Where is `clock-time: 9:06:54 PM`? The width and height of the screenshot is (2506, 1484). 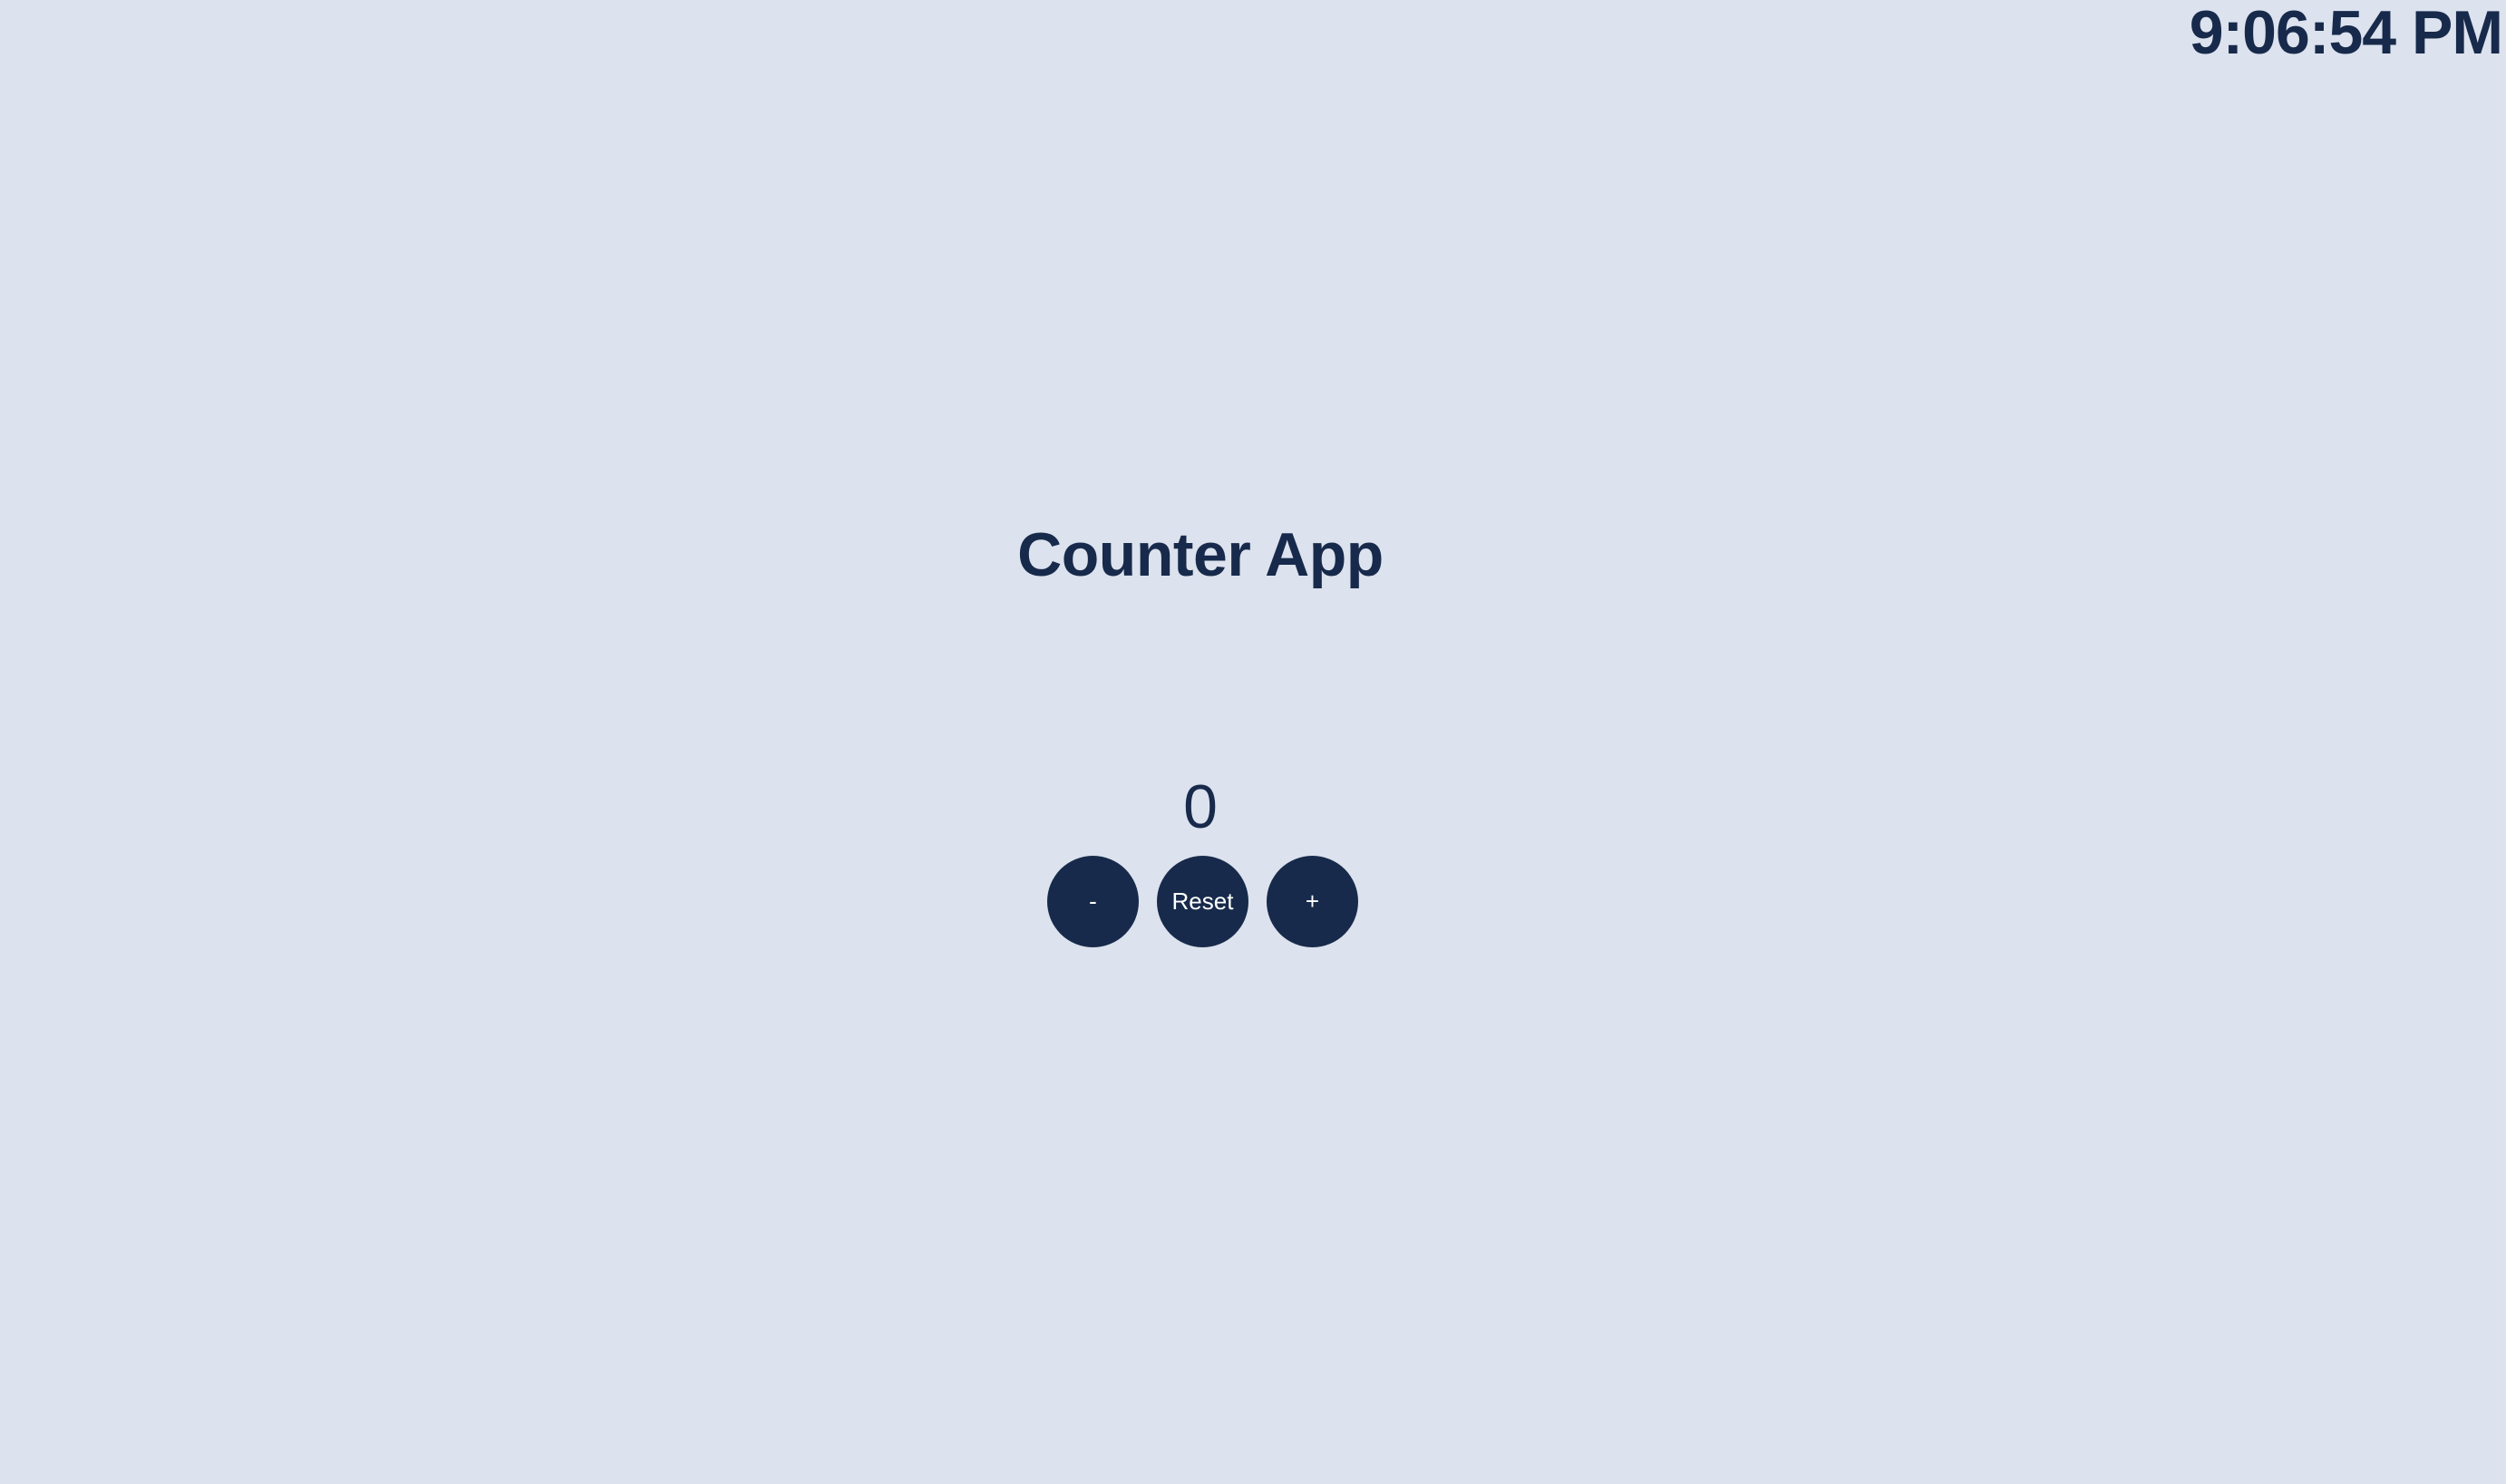
clock-time: 9:06:54 PM is located at coordinates (2346, 33).